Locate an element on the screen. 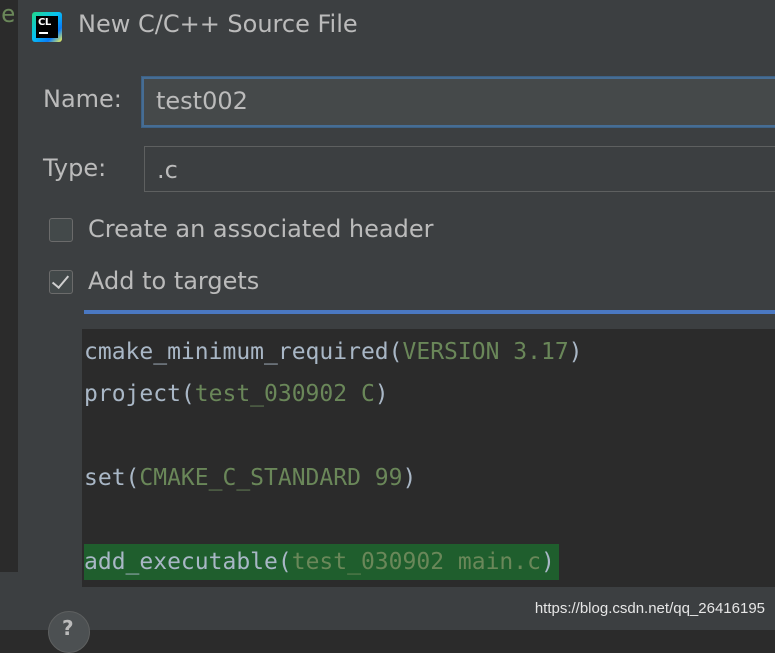 This screenshot has height=653, width=775. code-line: set(CMAKE_C_STANDARD 99) is located at coordinates (250, 478).